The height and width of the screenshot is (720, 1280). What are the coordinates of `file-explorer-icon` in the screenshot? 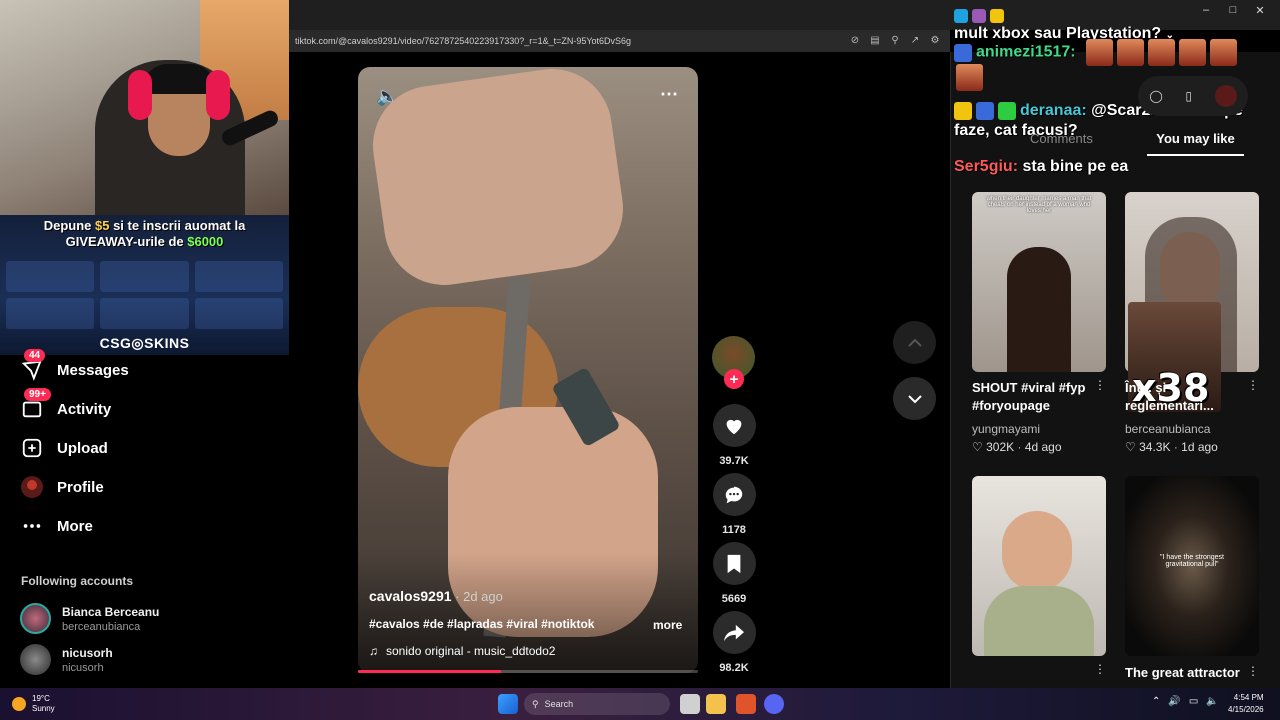 It's located at (716, 704).